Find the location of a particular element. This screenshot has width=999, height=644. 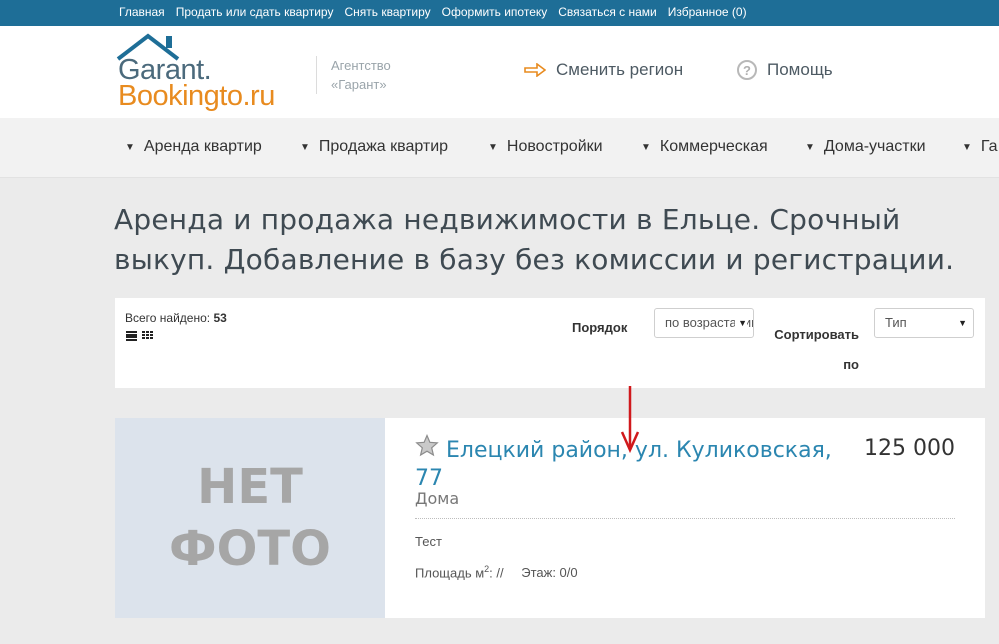

sort-type-select: Тип ▼ is located at coordinates (924, 323).